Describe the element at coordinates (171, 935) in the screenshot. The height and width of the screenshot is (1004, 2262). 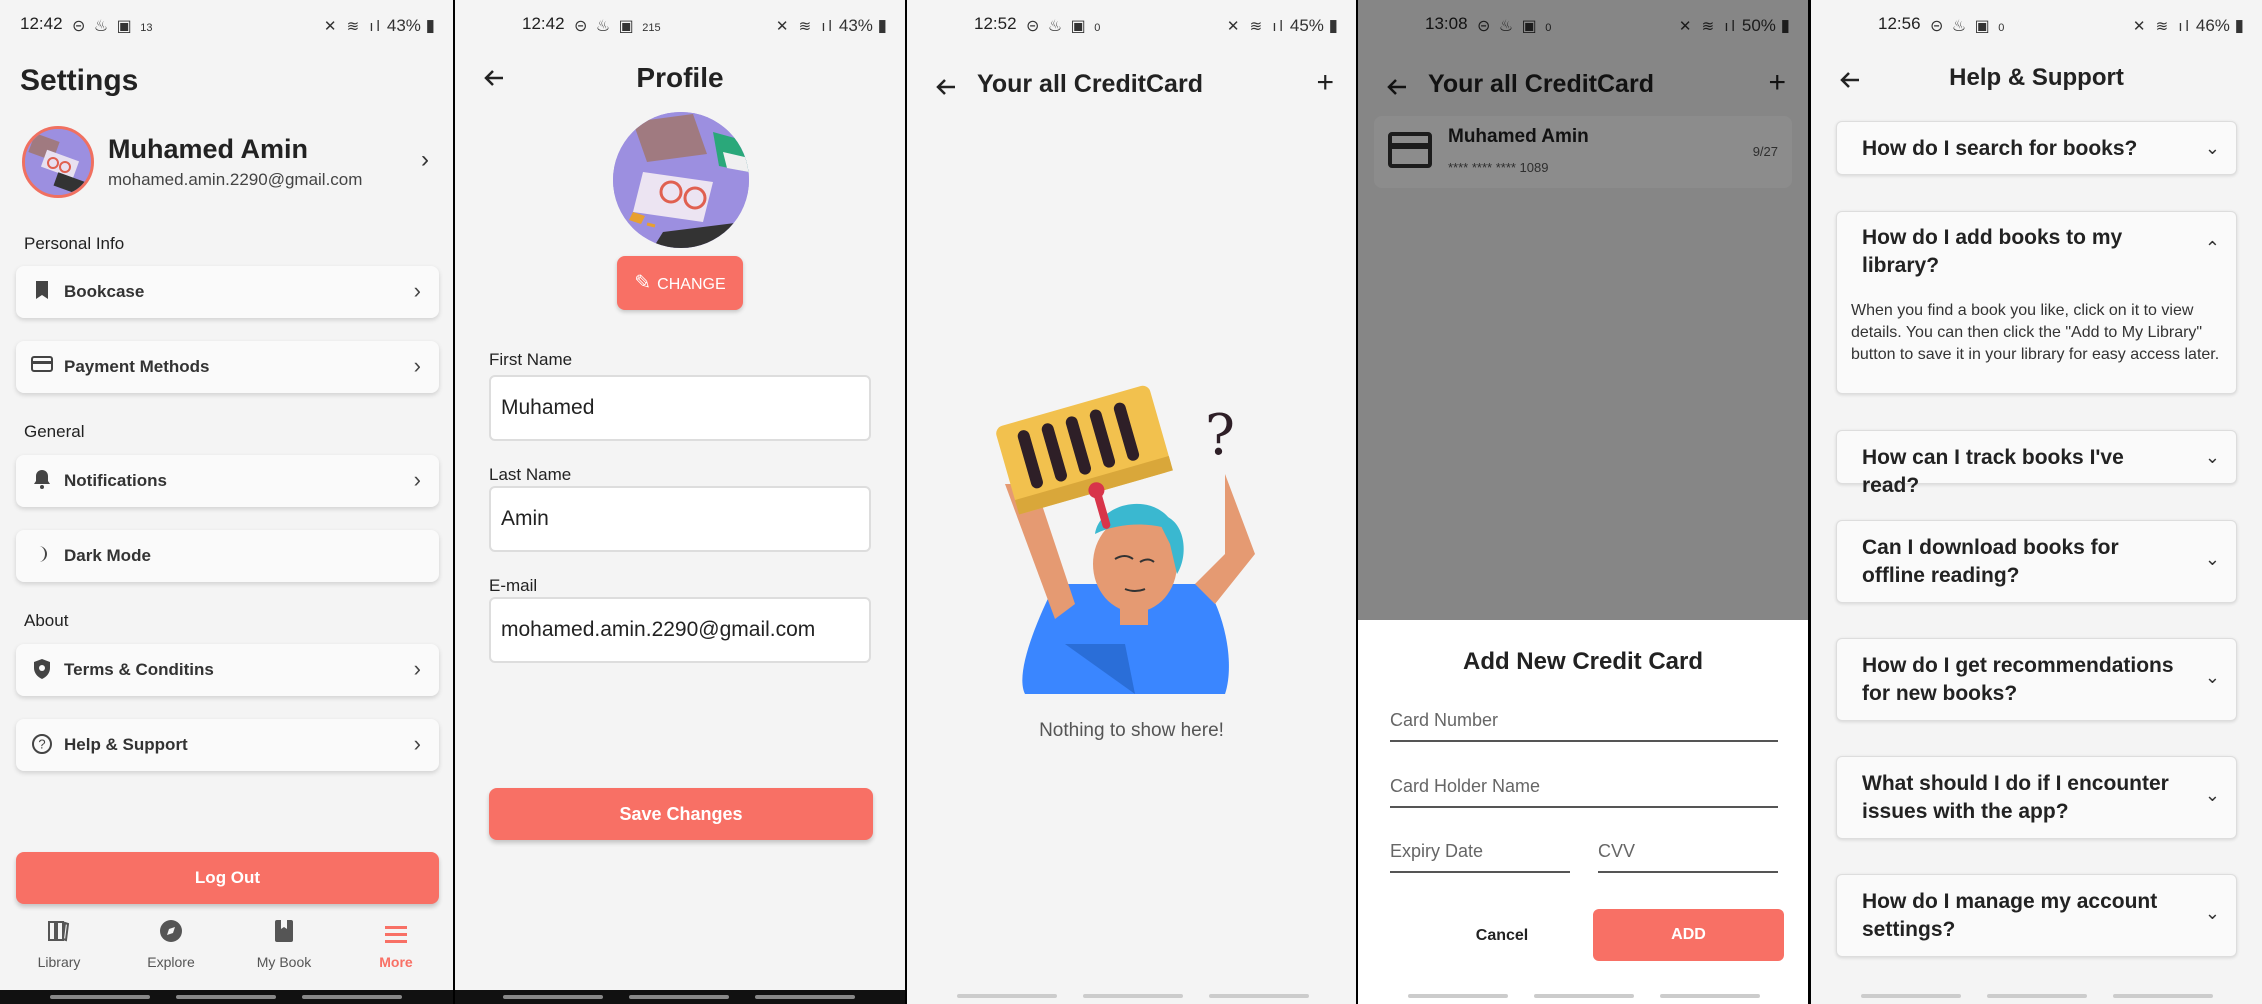
I see `compass-icon` at that location.